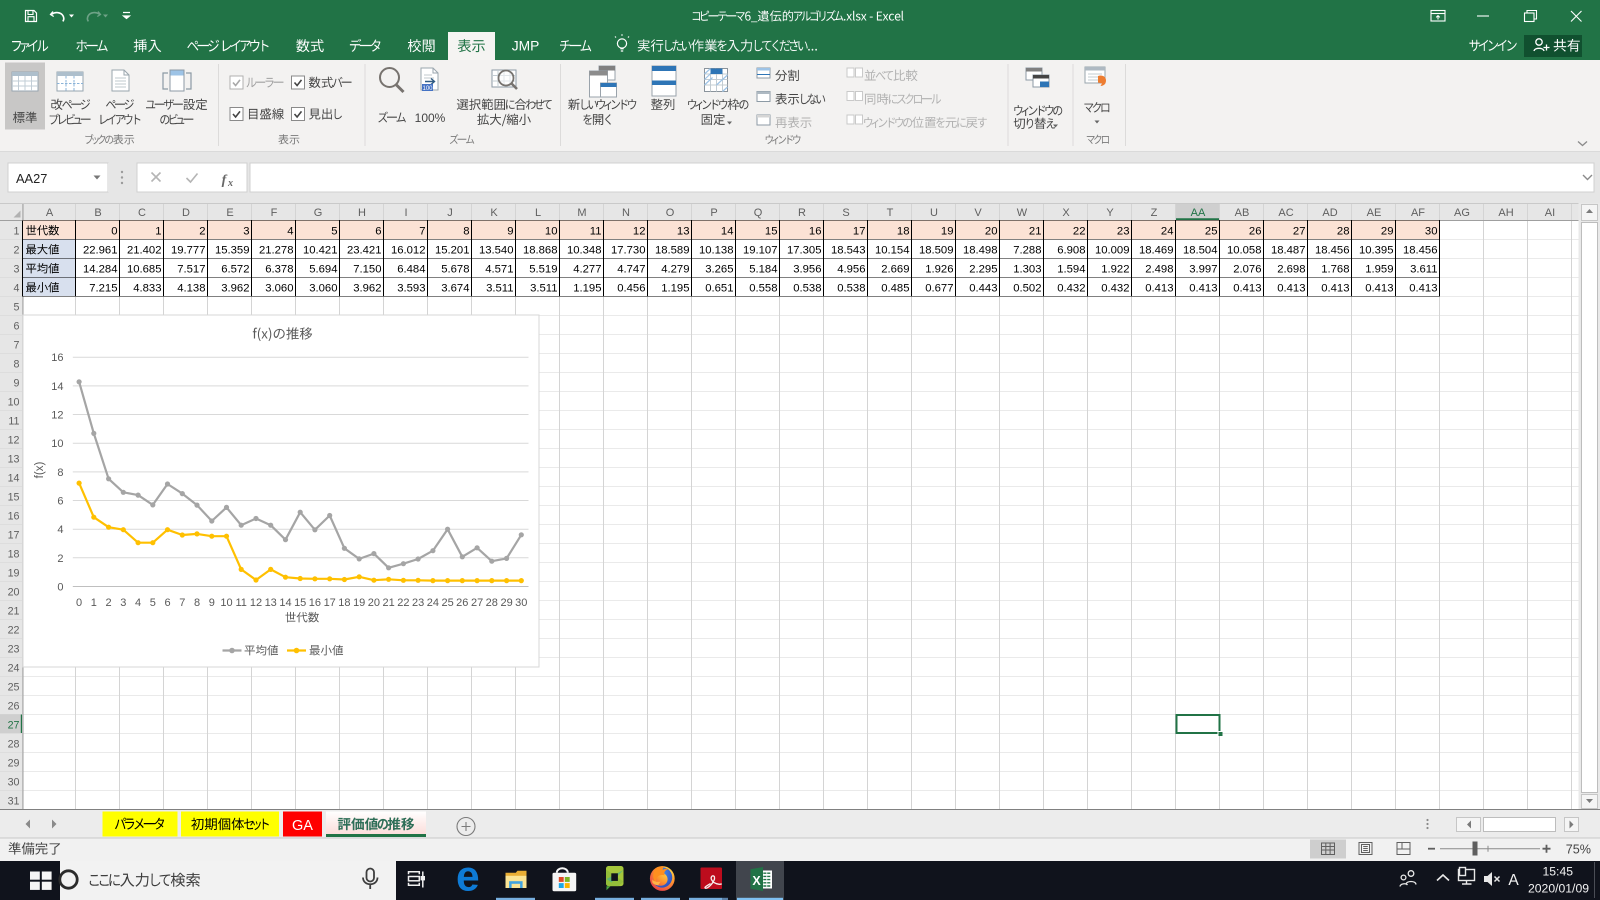  I want to click on svg-text: AF, so click(1418, 213).